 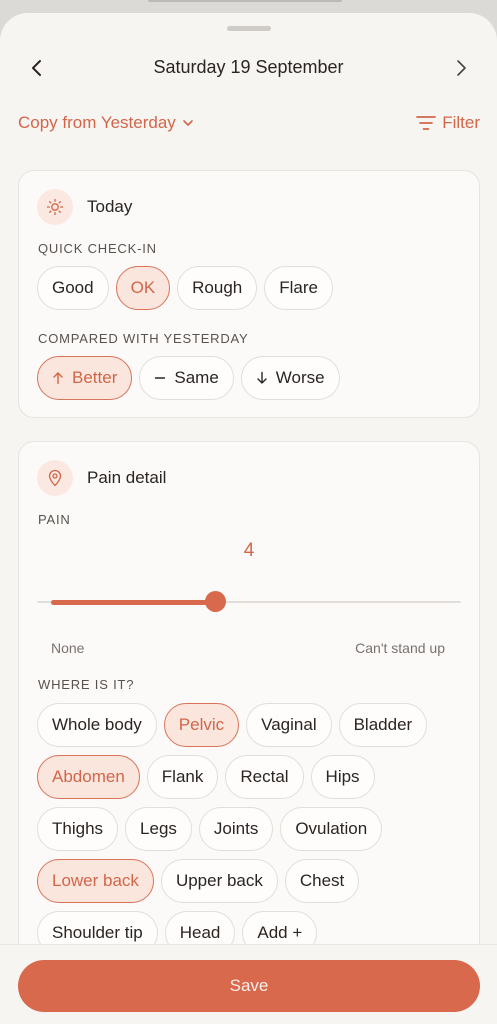 What do you see at coordinates (262, 377) in the screenshot?
I see `arrow-down-icon` at bounding box center [262, 377].